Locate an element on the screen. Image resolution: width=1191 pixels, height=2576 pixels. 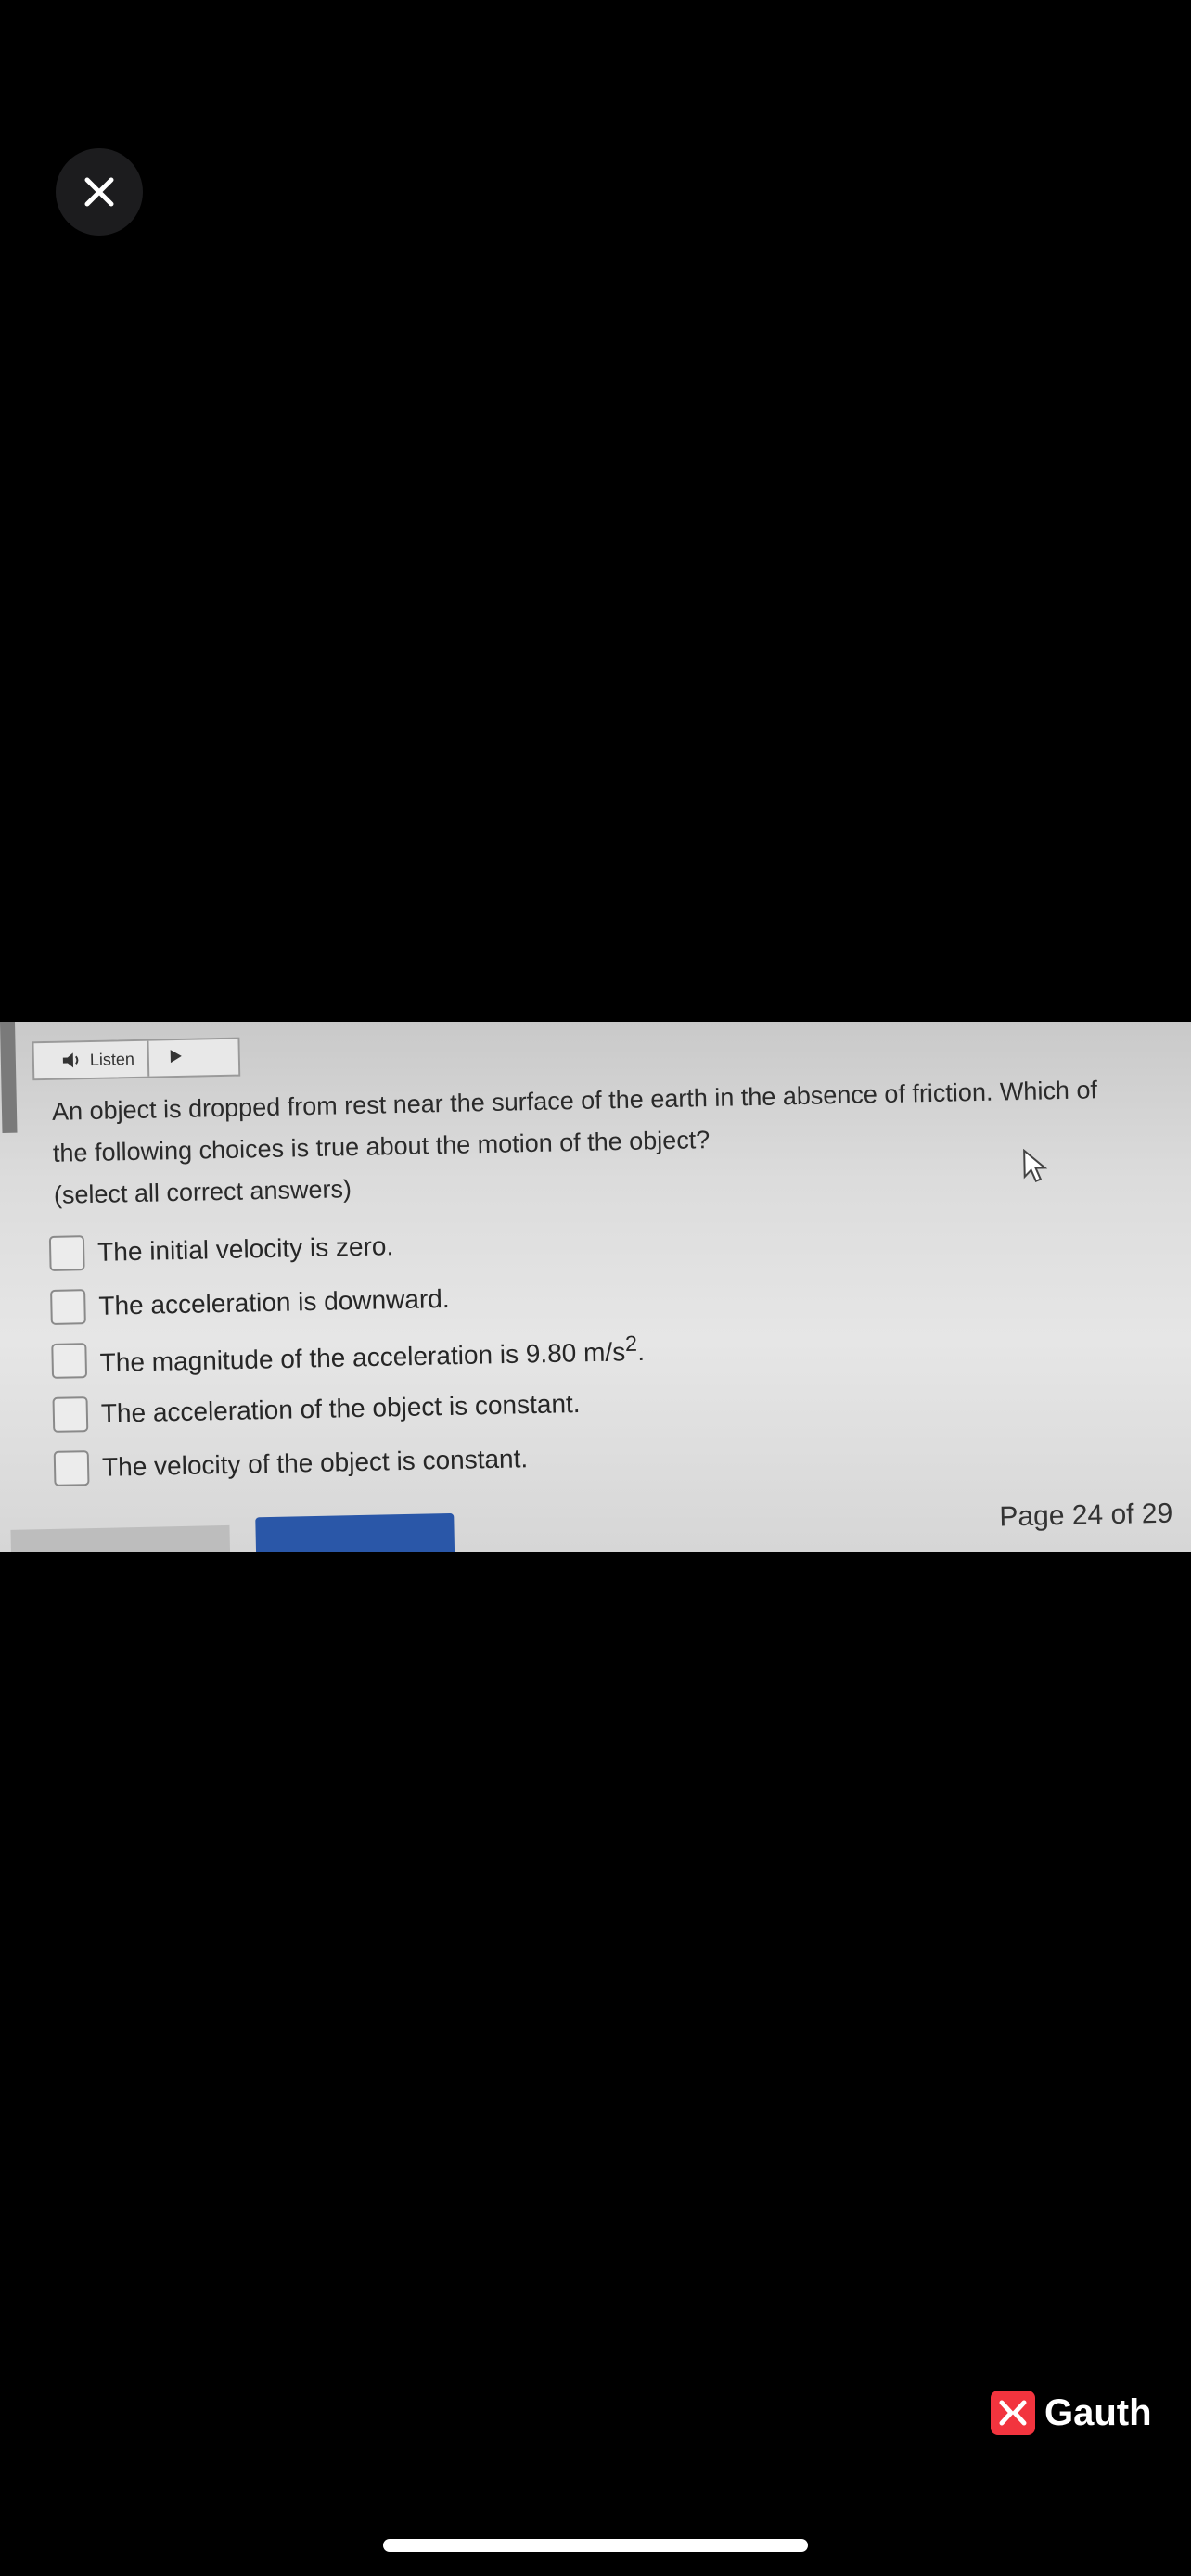
gauth-logo-icon is located at coordinates (1013, 2413).